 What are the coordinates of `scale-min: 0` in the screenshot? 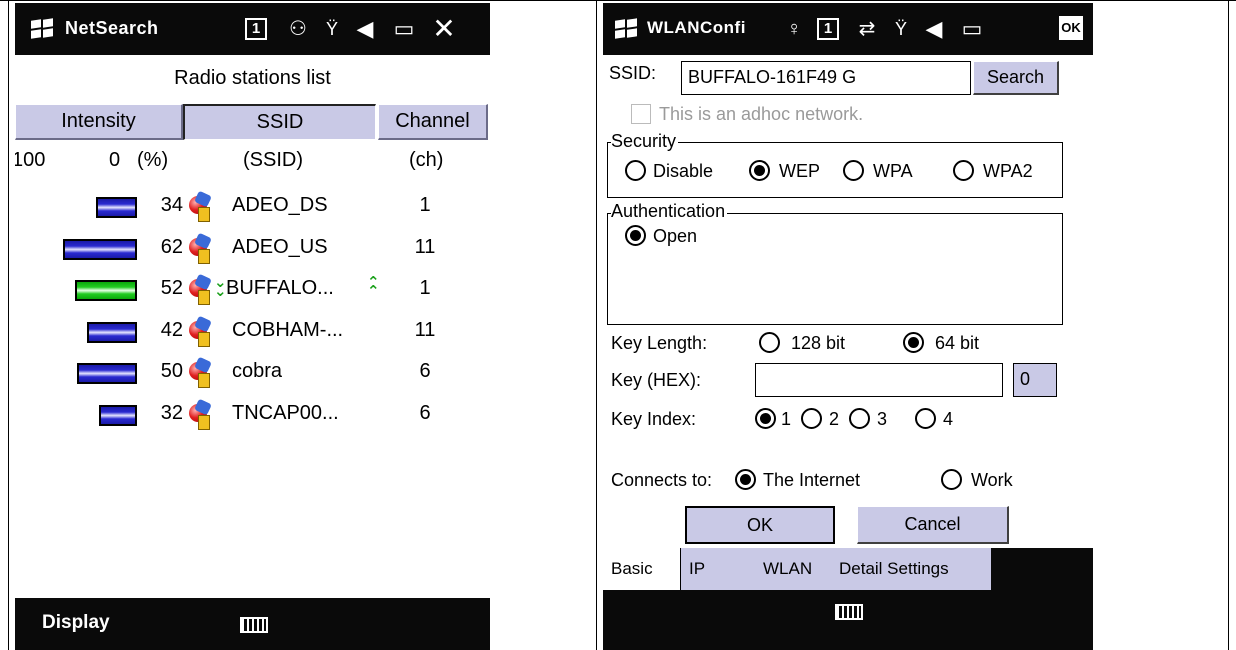 It's located at (115, 160).